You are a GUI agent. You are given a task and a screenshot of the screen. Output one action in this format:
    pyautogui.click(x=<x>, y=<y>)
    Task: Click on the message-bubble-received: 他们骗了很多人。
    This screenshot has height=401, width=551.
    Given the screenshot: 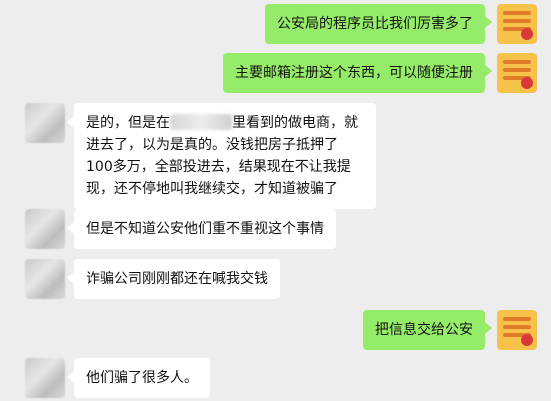 What is the action you would take?
    pyautogui.click(x=142, y=378)
    